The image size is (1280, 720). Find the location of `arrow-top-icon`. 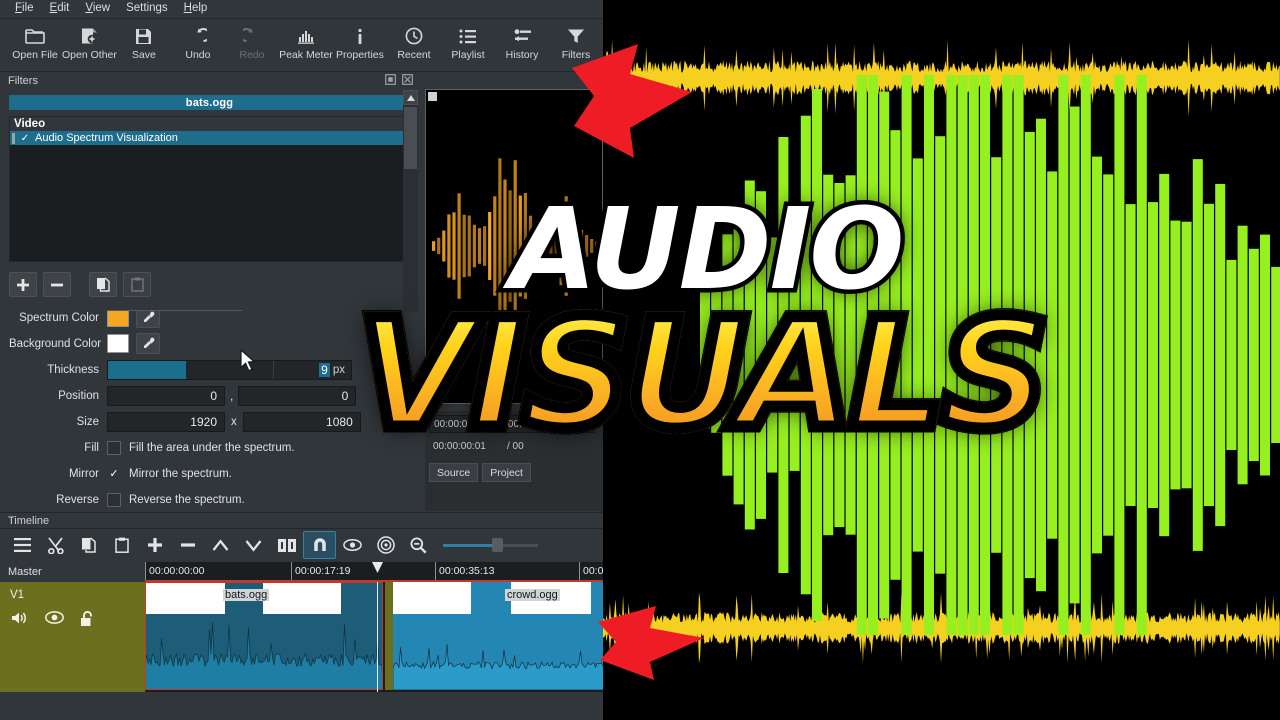

arrow-top-icon is located at coordinates (632, 101).